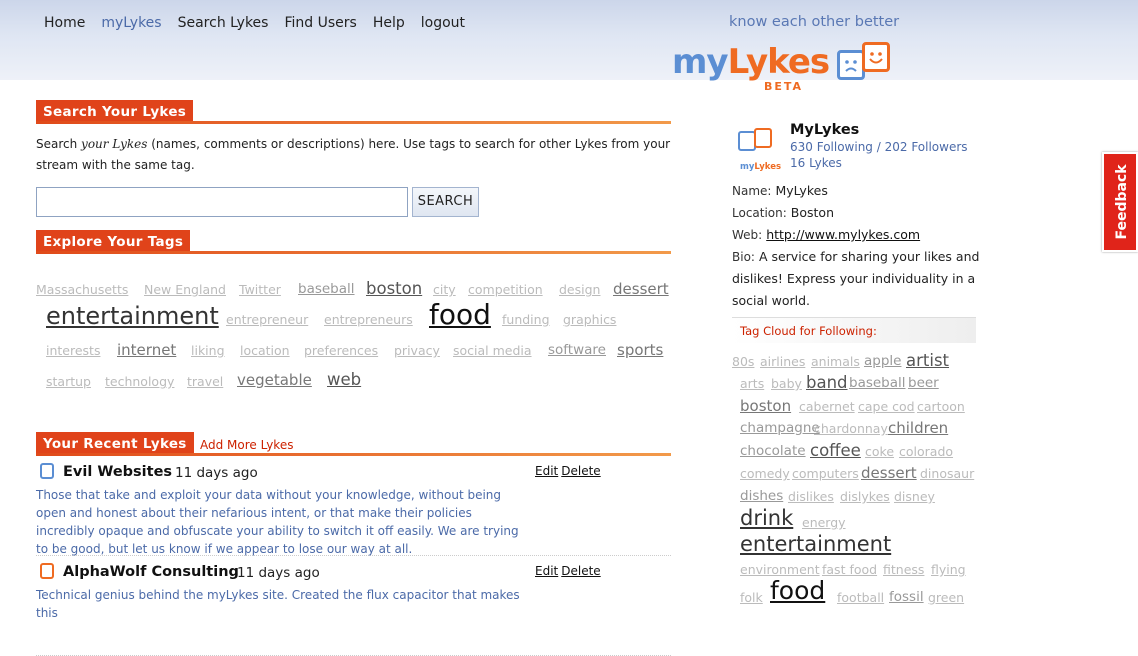 The image size is (1138, 656). Describe the element at coordinates (946, 597) in the screenshot. I see `tag-link: green` at that location.